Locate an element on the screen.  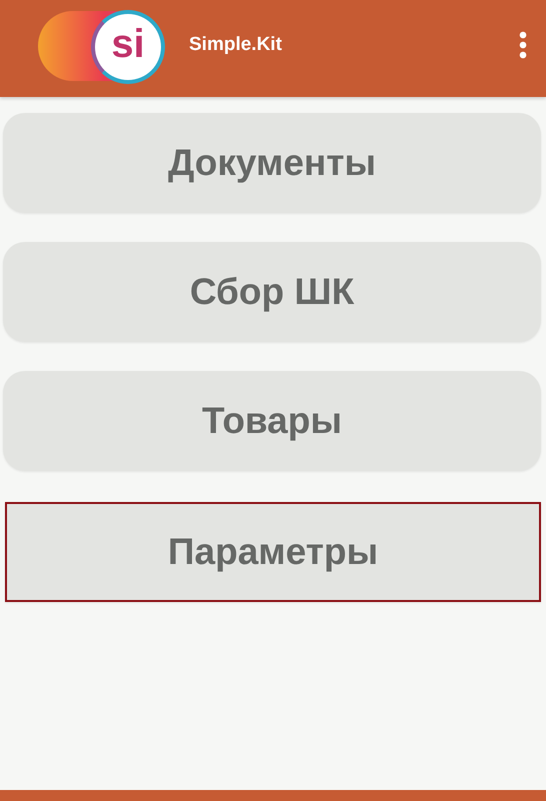
menu-button: Параметры is located at coordinates (273, 552).